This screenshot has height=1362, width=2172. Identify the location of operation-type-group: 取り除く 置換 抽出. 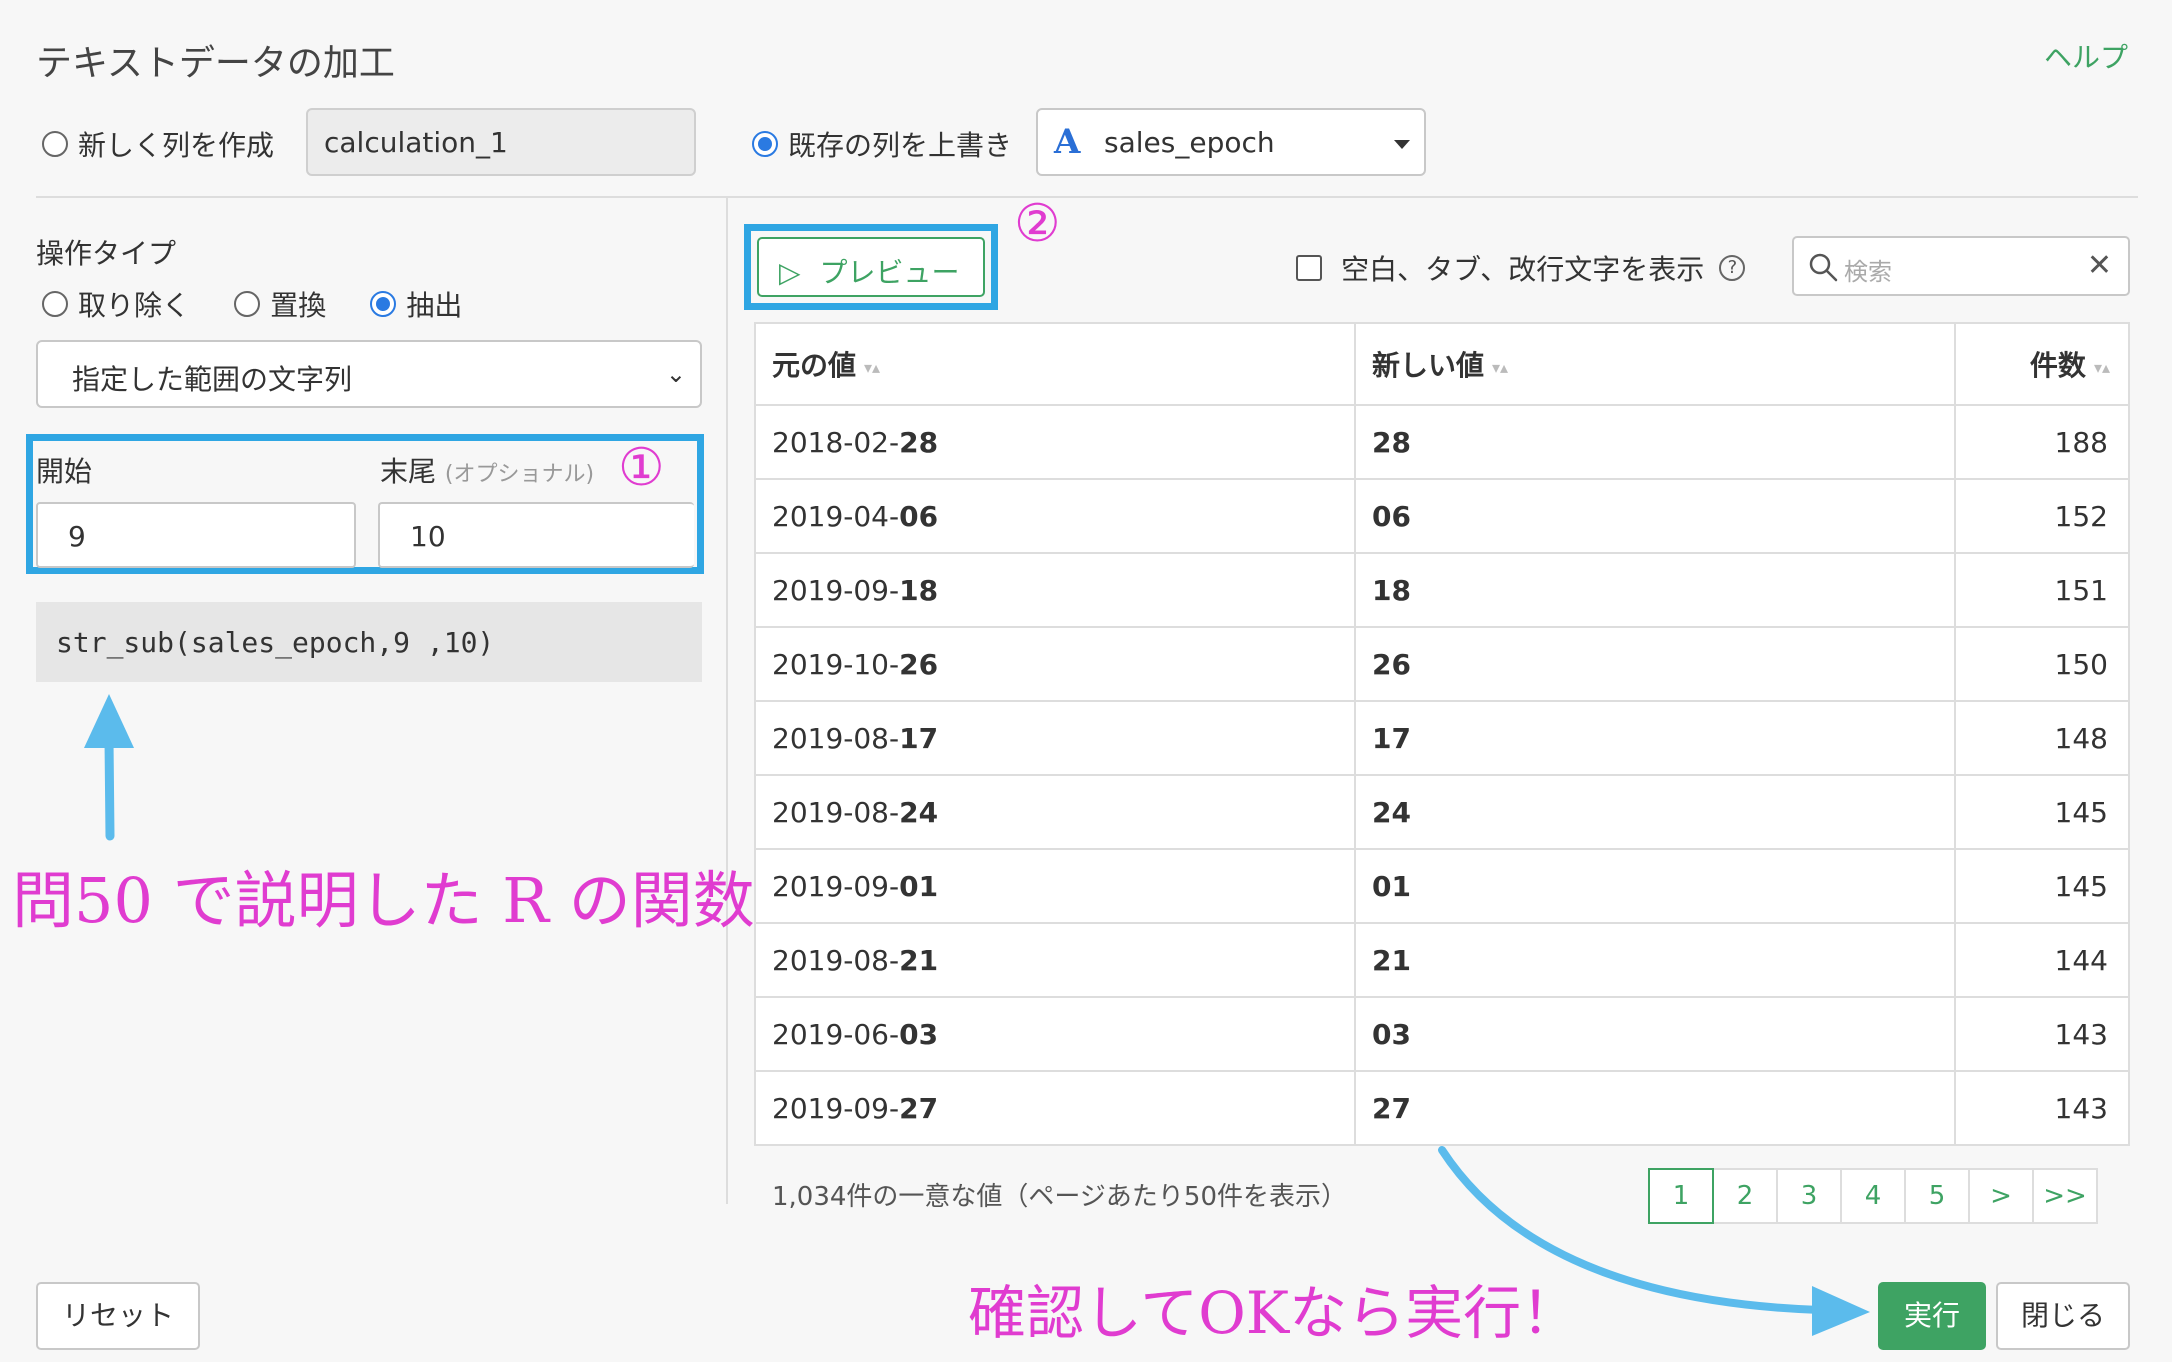
(252, 304).